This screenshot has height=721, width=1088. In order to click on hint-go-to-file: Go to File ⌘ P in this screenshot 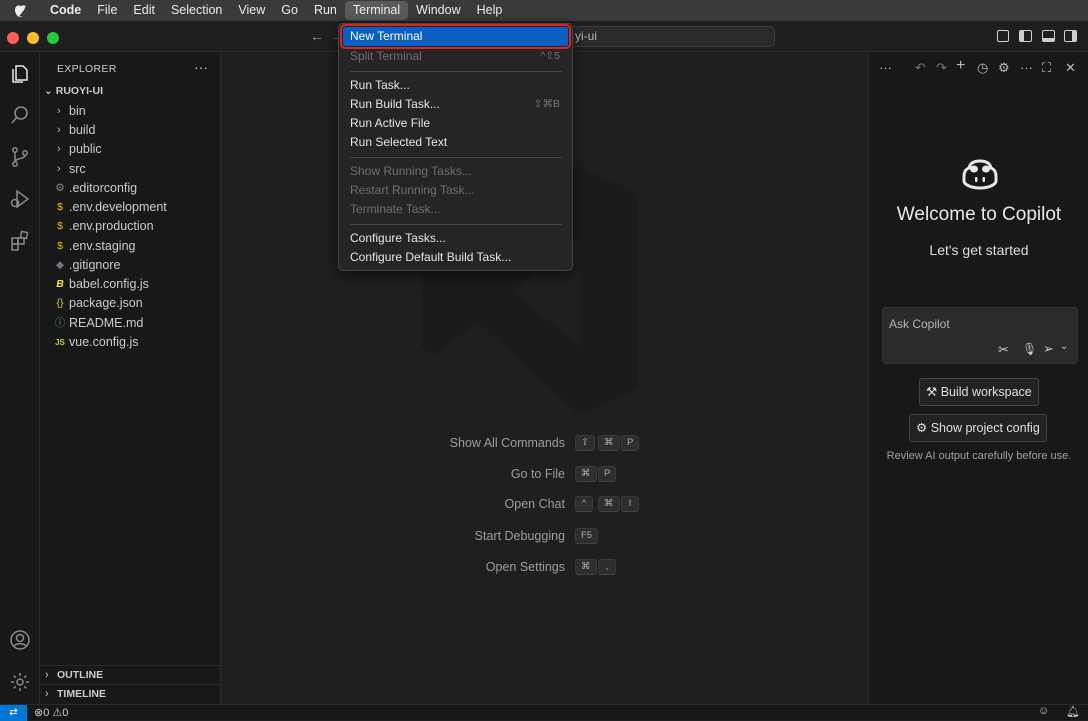, I will do `click(544, 474)`.